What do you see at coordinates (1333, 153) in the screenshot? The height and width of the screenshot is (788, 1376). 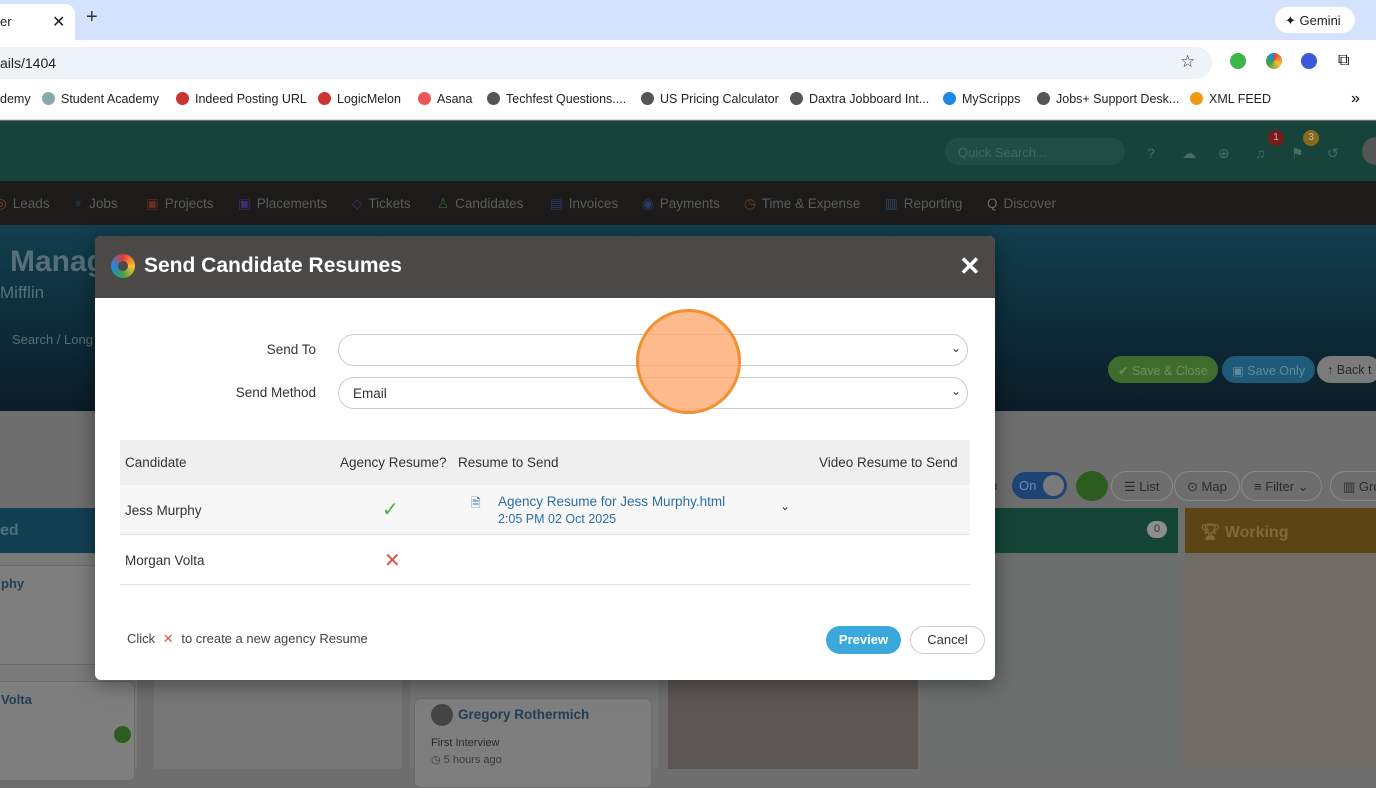 I see `history-icon: ↺` at bounding box center [1333, 153].